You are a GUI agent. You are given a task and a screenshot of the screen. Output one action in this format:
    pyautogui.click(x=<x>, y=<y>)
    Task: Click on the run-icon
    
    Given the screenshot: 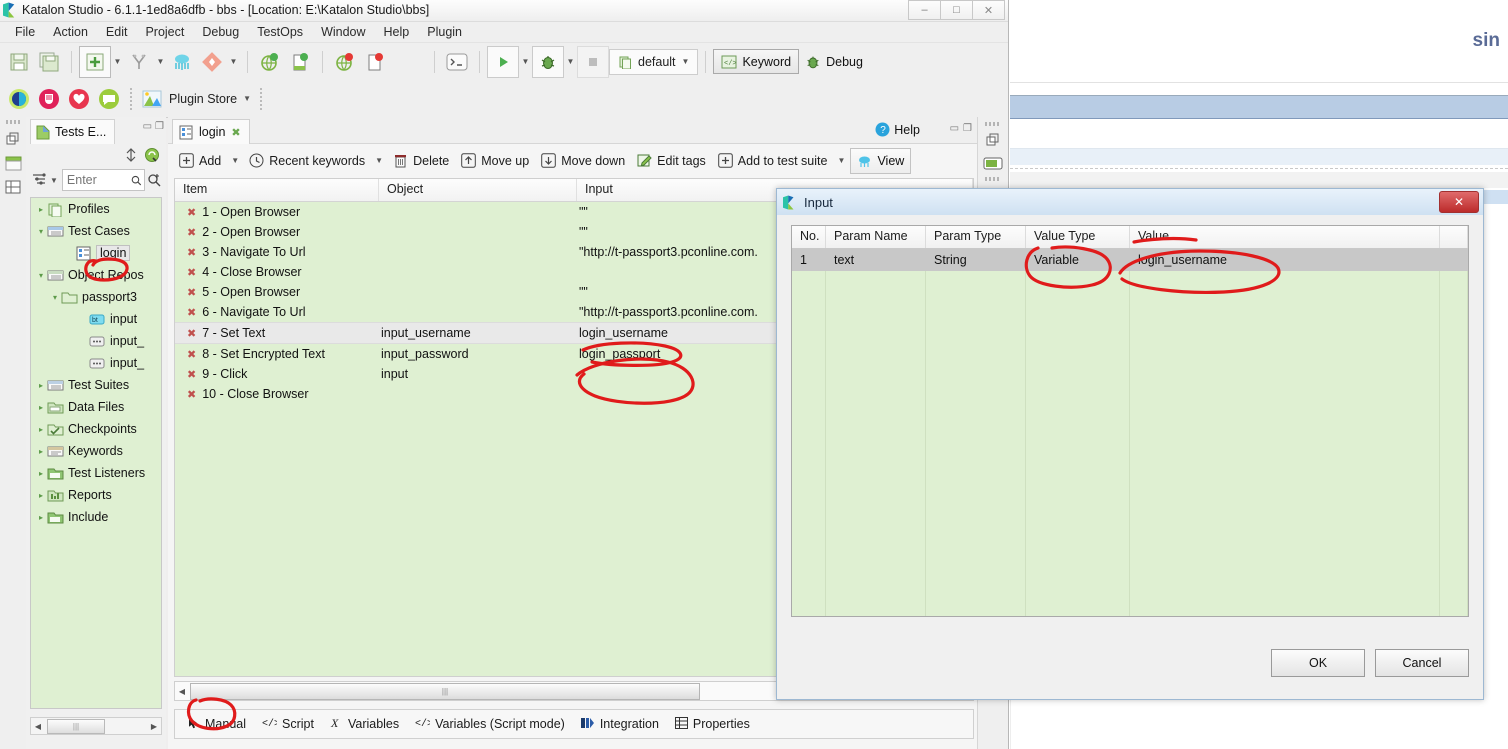 What is the action you would take?
    pyautogui.click(x=503, y=61)
    